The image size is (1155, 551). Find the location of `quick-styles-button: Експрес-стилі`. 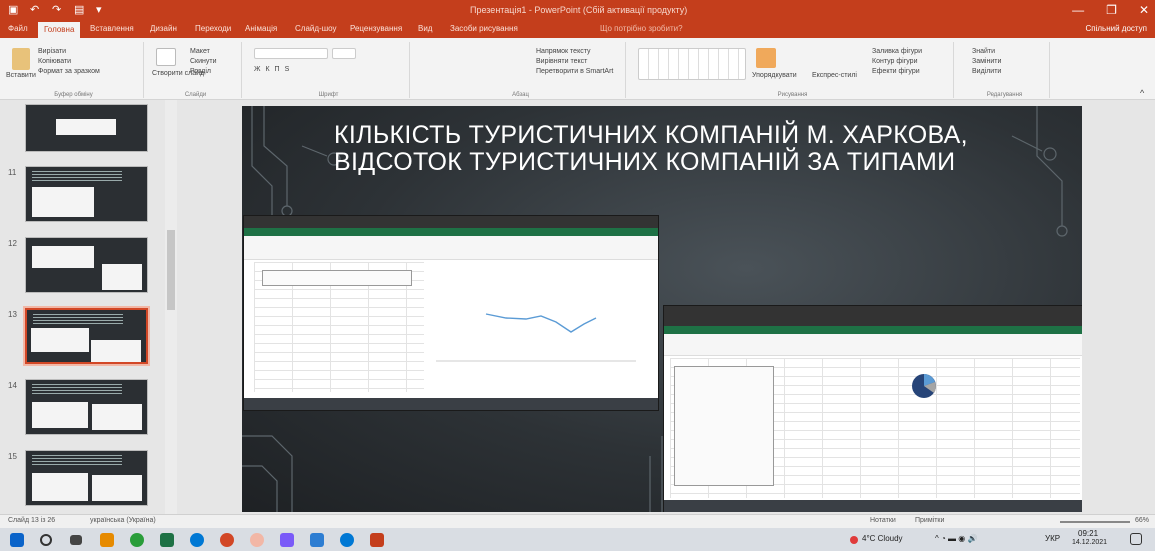

quick-styles-button: Експрес-стилі is located at coordinates (834, 75).